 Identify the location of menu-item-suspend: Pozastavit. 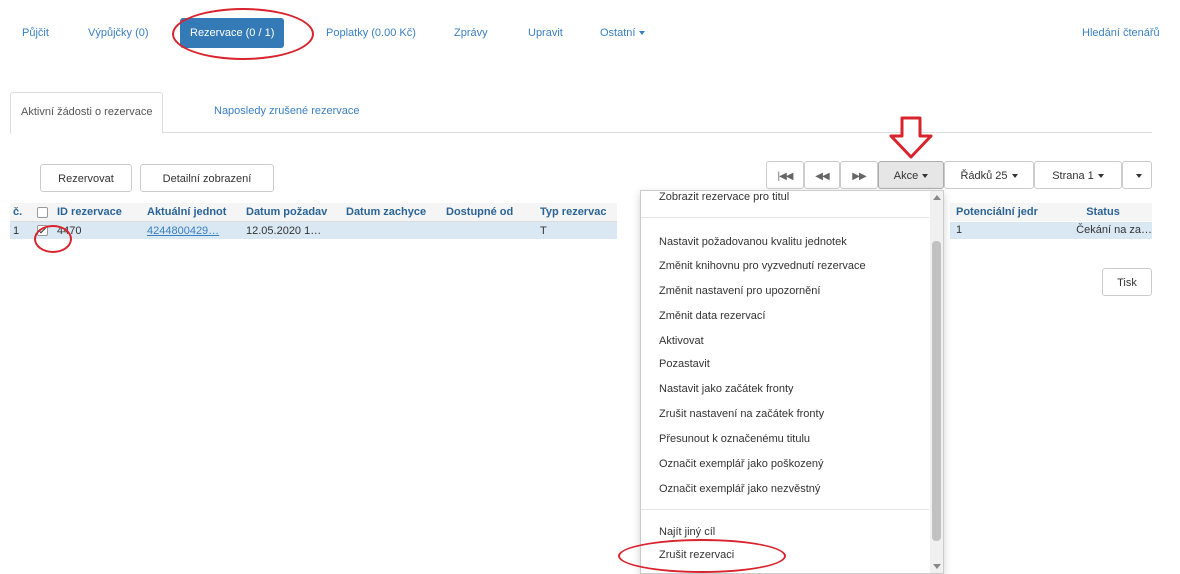
(684, 364).